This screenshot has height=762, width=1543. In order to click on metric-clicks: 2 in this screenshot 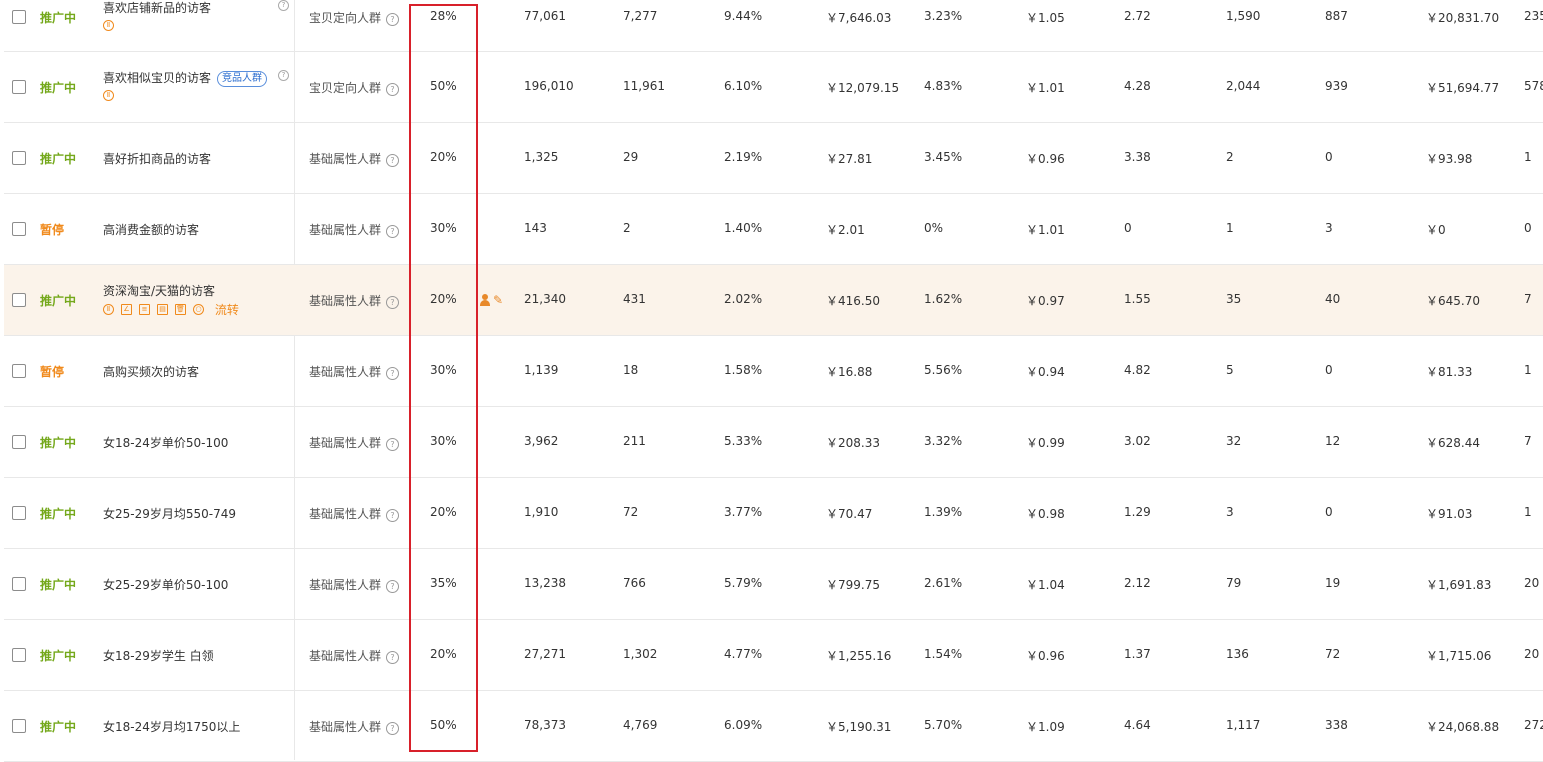, I will do `click(627, 228)`.